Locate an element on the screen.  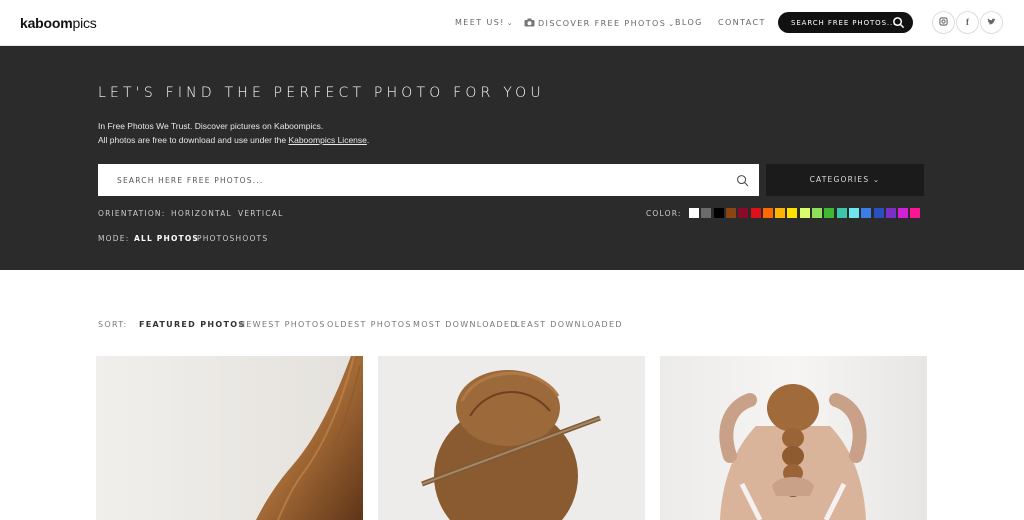
orientation-label: ORIENTATION: is located at coordinates (132, 213).